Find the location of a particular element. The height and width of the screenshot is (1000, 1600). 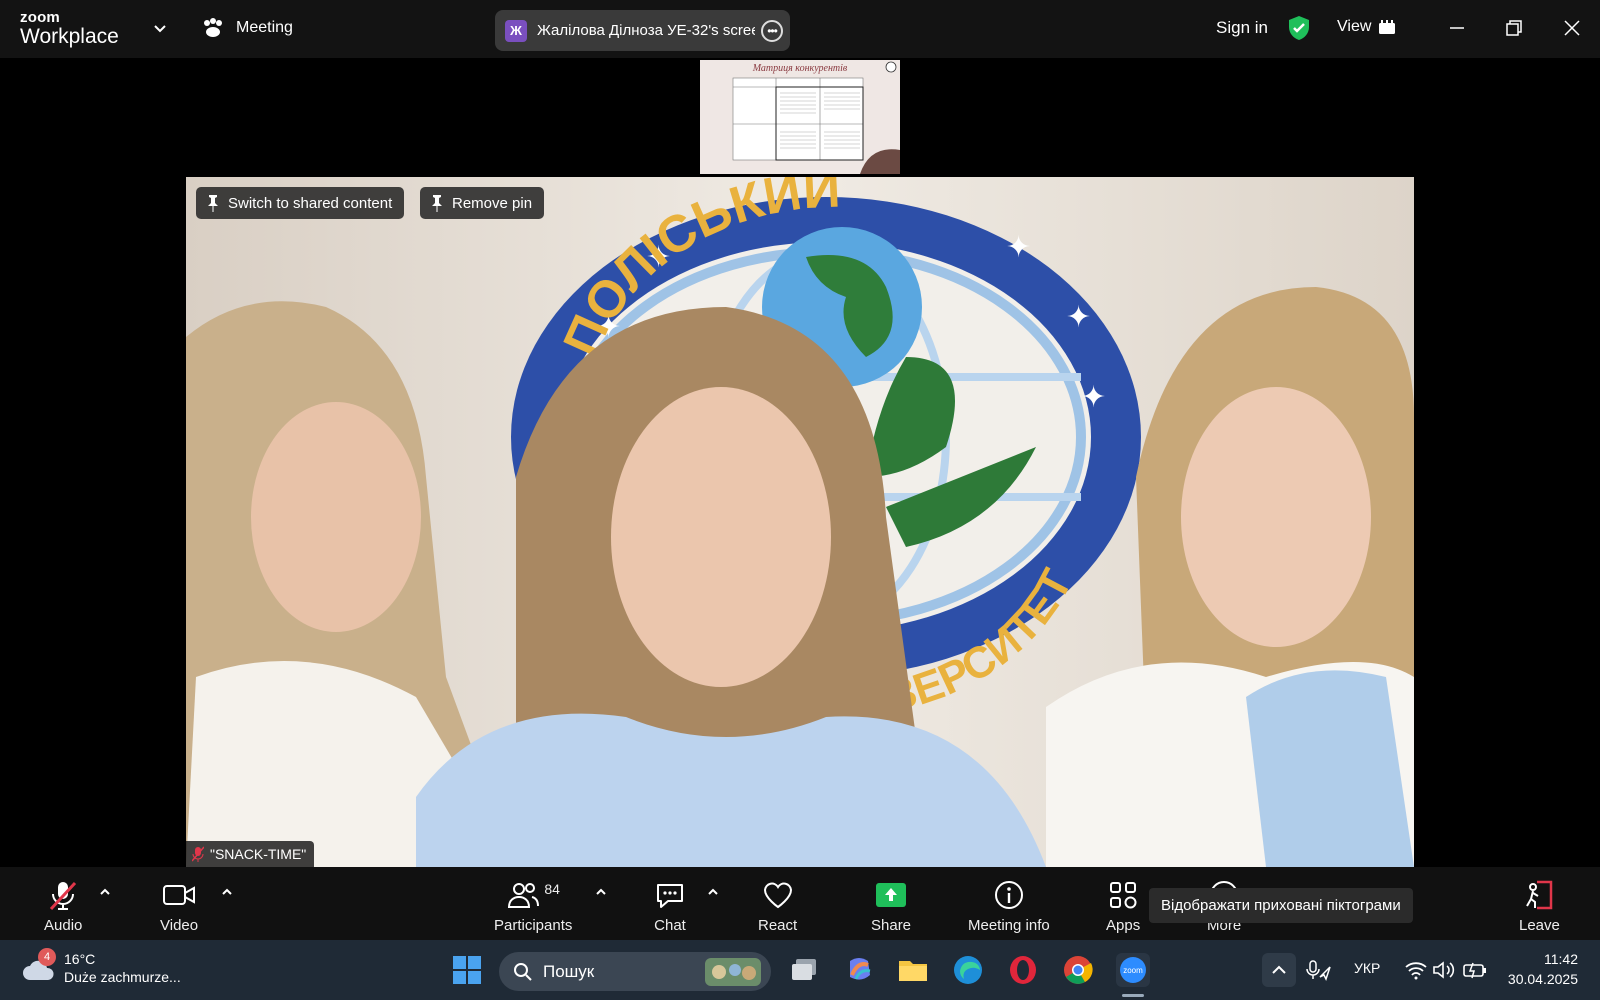

weather-temp: 16°C is located at coordinates (80, 959).